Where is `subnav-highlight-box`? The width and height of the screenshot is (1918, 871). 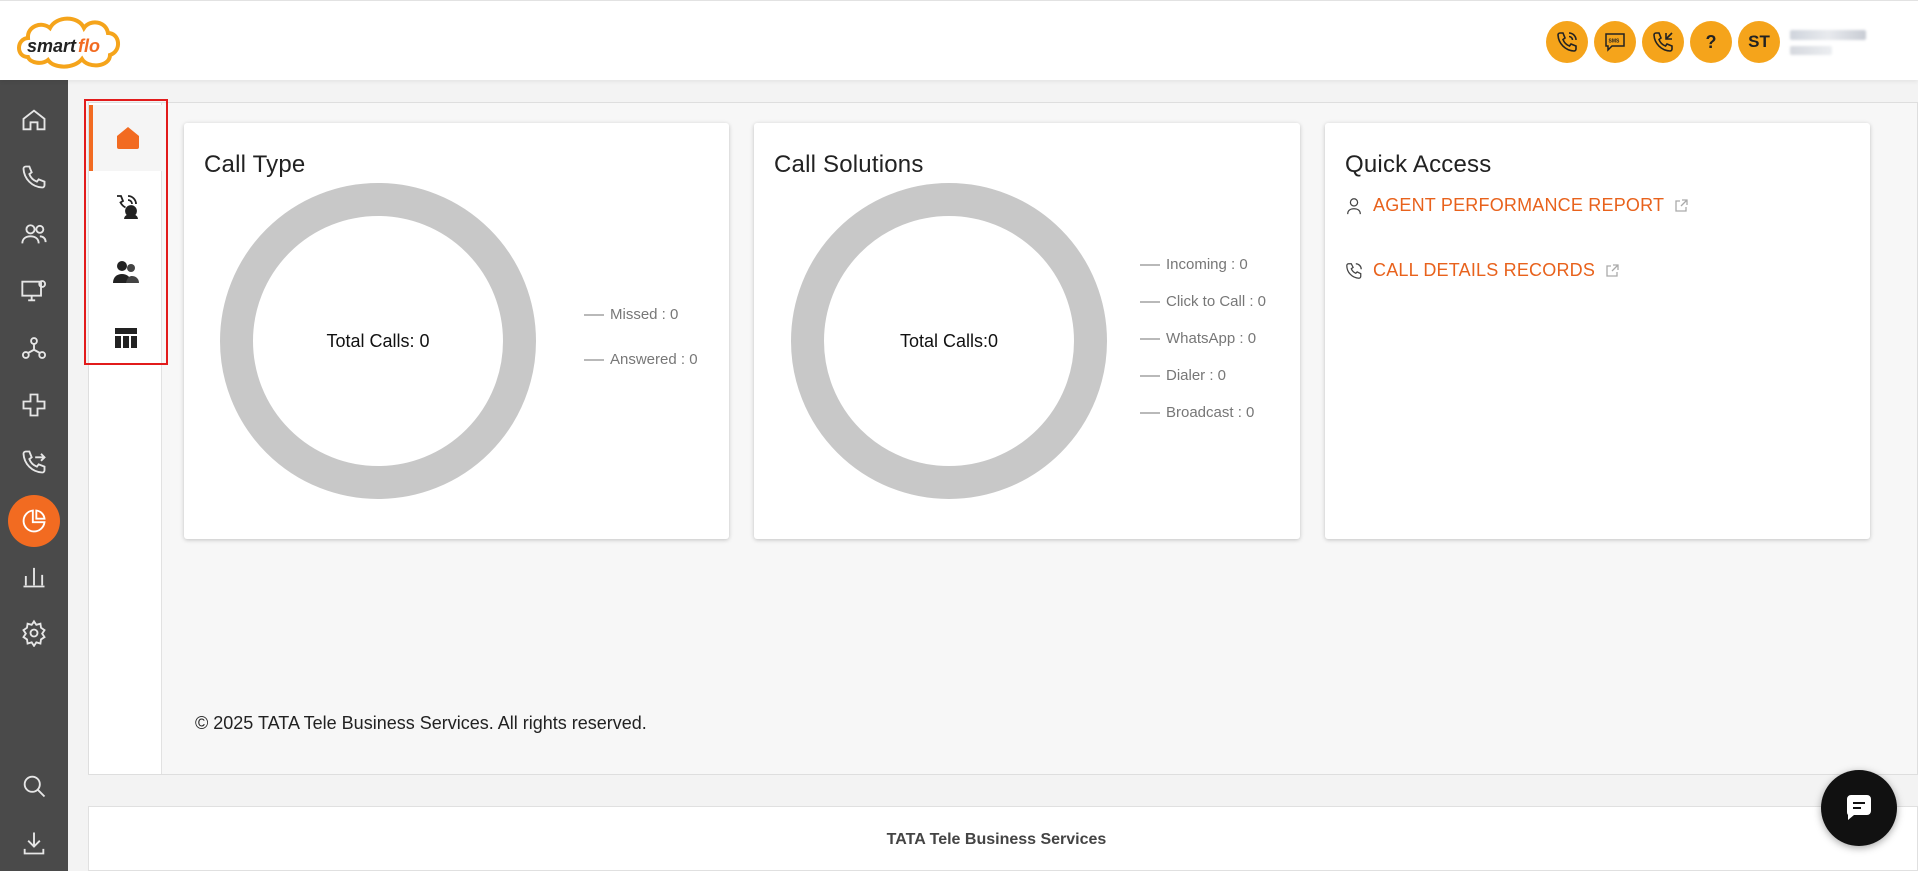 subnav-highlight-box is located at coordinates (126, 232).